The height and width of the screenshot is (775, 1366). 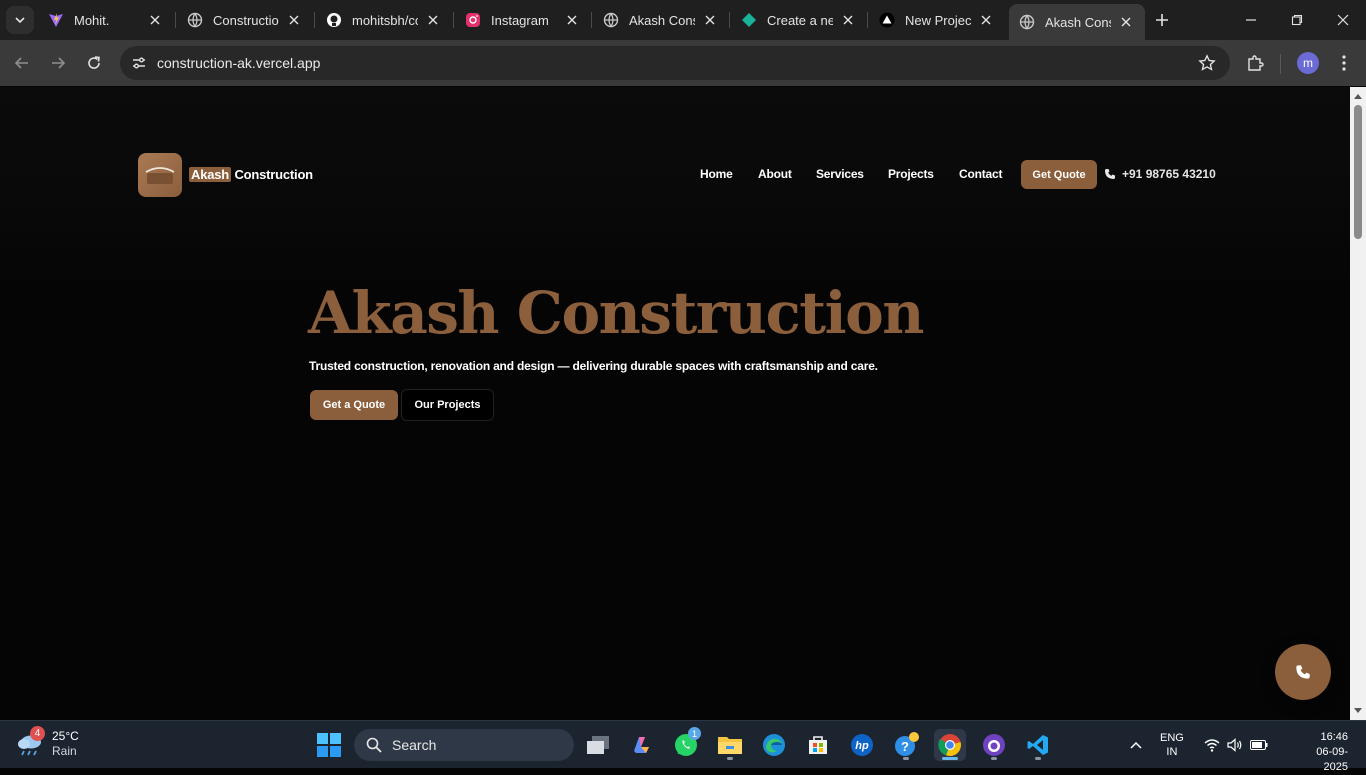 I want to click on tab-title: Create a new, so click(x=800, y=20).